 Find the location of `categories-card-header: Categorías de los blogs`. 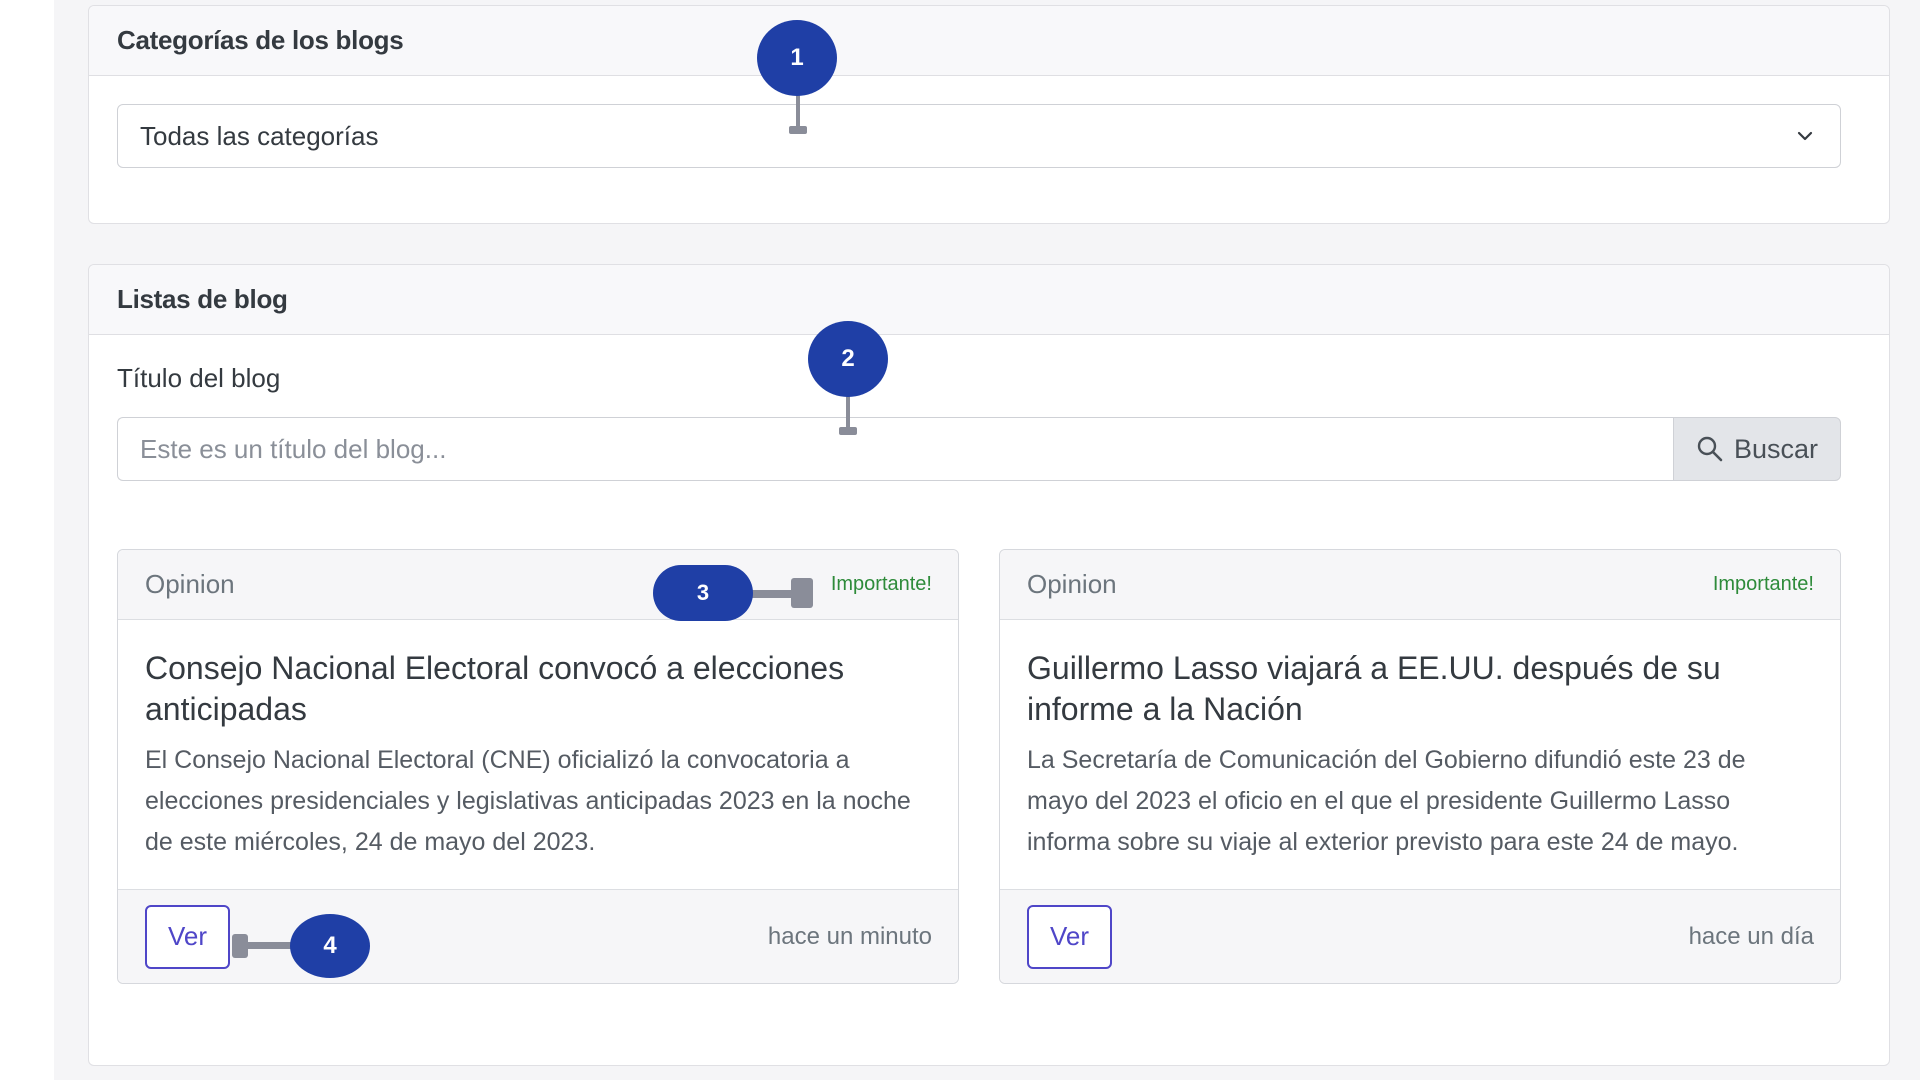

categories-card-header: Categorías de los blogs is located at coordinates (989, 41).